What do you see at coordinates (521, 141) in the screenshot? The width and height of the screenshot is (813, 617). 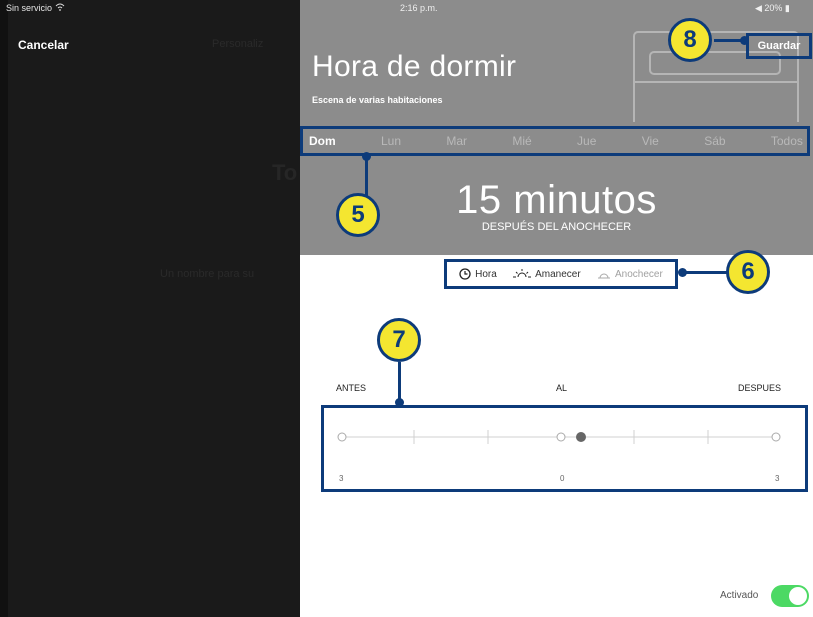 I see `tab-mie: Mié` at bounding box center [521, 141].